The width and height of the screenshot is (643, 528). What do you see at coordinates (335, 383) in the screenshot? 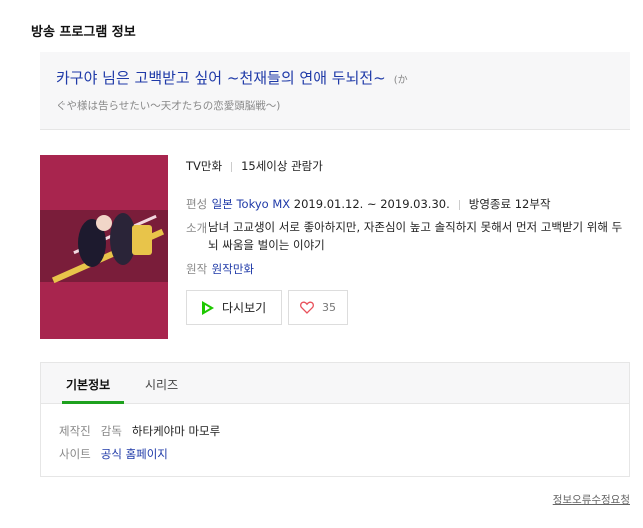
I see `tabs-header: 기본정보 시리즈` at bounding box center [335, 383].